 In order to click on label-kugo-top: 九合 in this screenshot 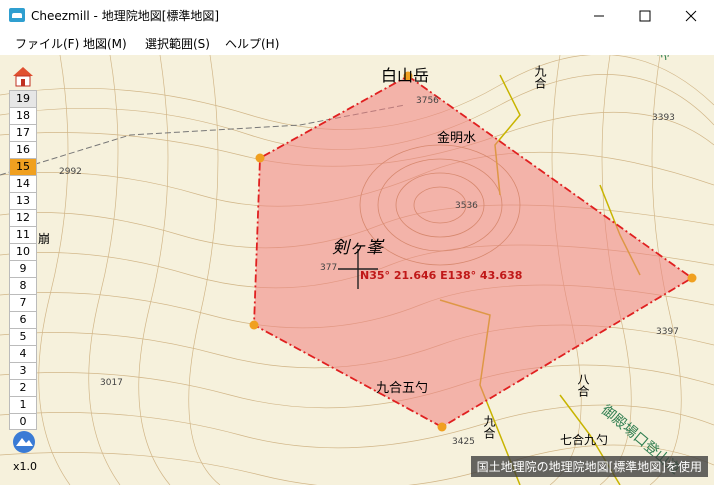, I will do `click(540, 77)`.